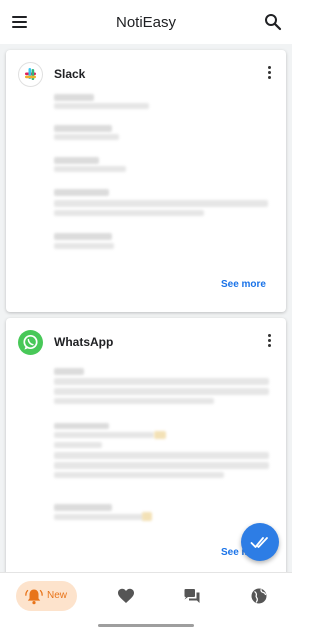 The image size is (320, 630). Describe the element at coordinates (34, 597) in the screenshot. I see `bell-icon` at that location.